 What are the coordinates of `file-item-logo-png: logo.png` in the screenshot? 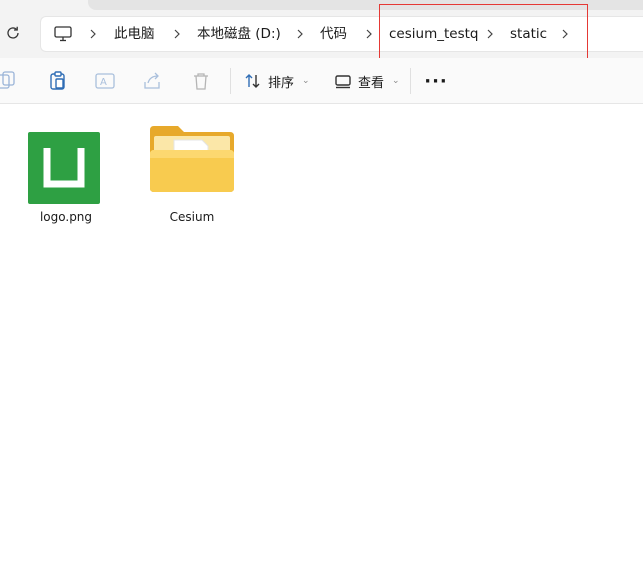 It's located at (66, 164).